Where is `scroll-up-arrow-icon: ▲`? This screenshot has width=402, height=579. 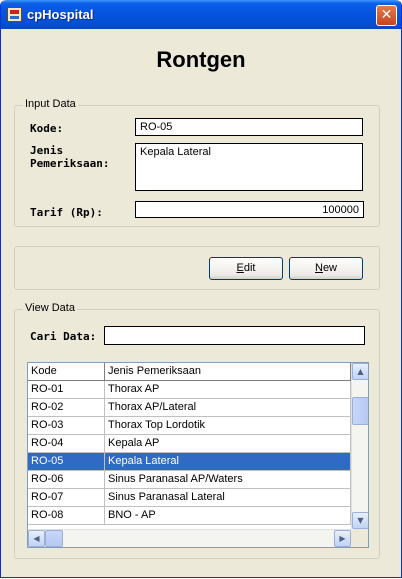
scroll-up-arrow-icon: ▲ is located at coordinates (360, 371).